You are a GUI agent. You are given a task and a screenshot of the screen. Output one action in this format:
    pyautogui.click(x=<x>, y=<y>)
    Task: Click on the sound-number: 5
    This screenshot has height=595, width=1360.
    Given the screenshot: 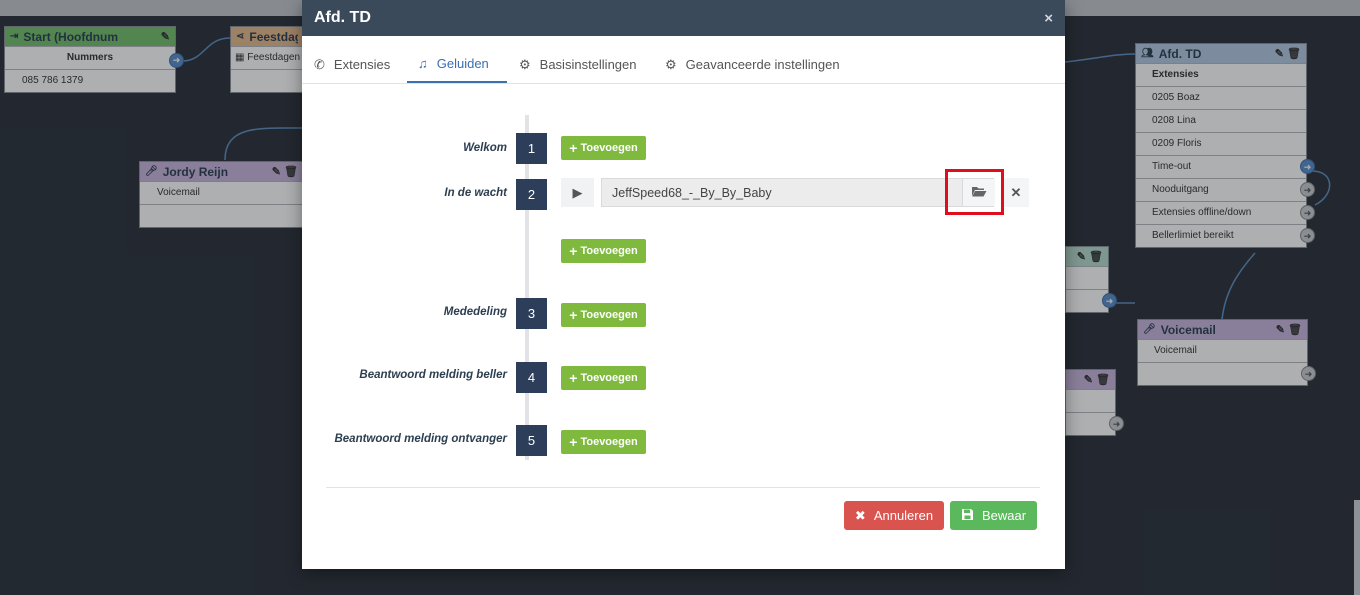 What is the action you would take?
    pyautogui.click(x=531, y=440)
    